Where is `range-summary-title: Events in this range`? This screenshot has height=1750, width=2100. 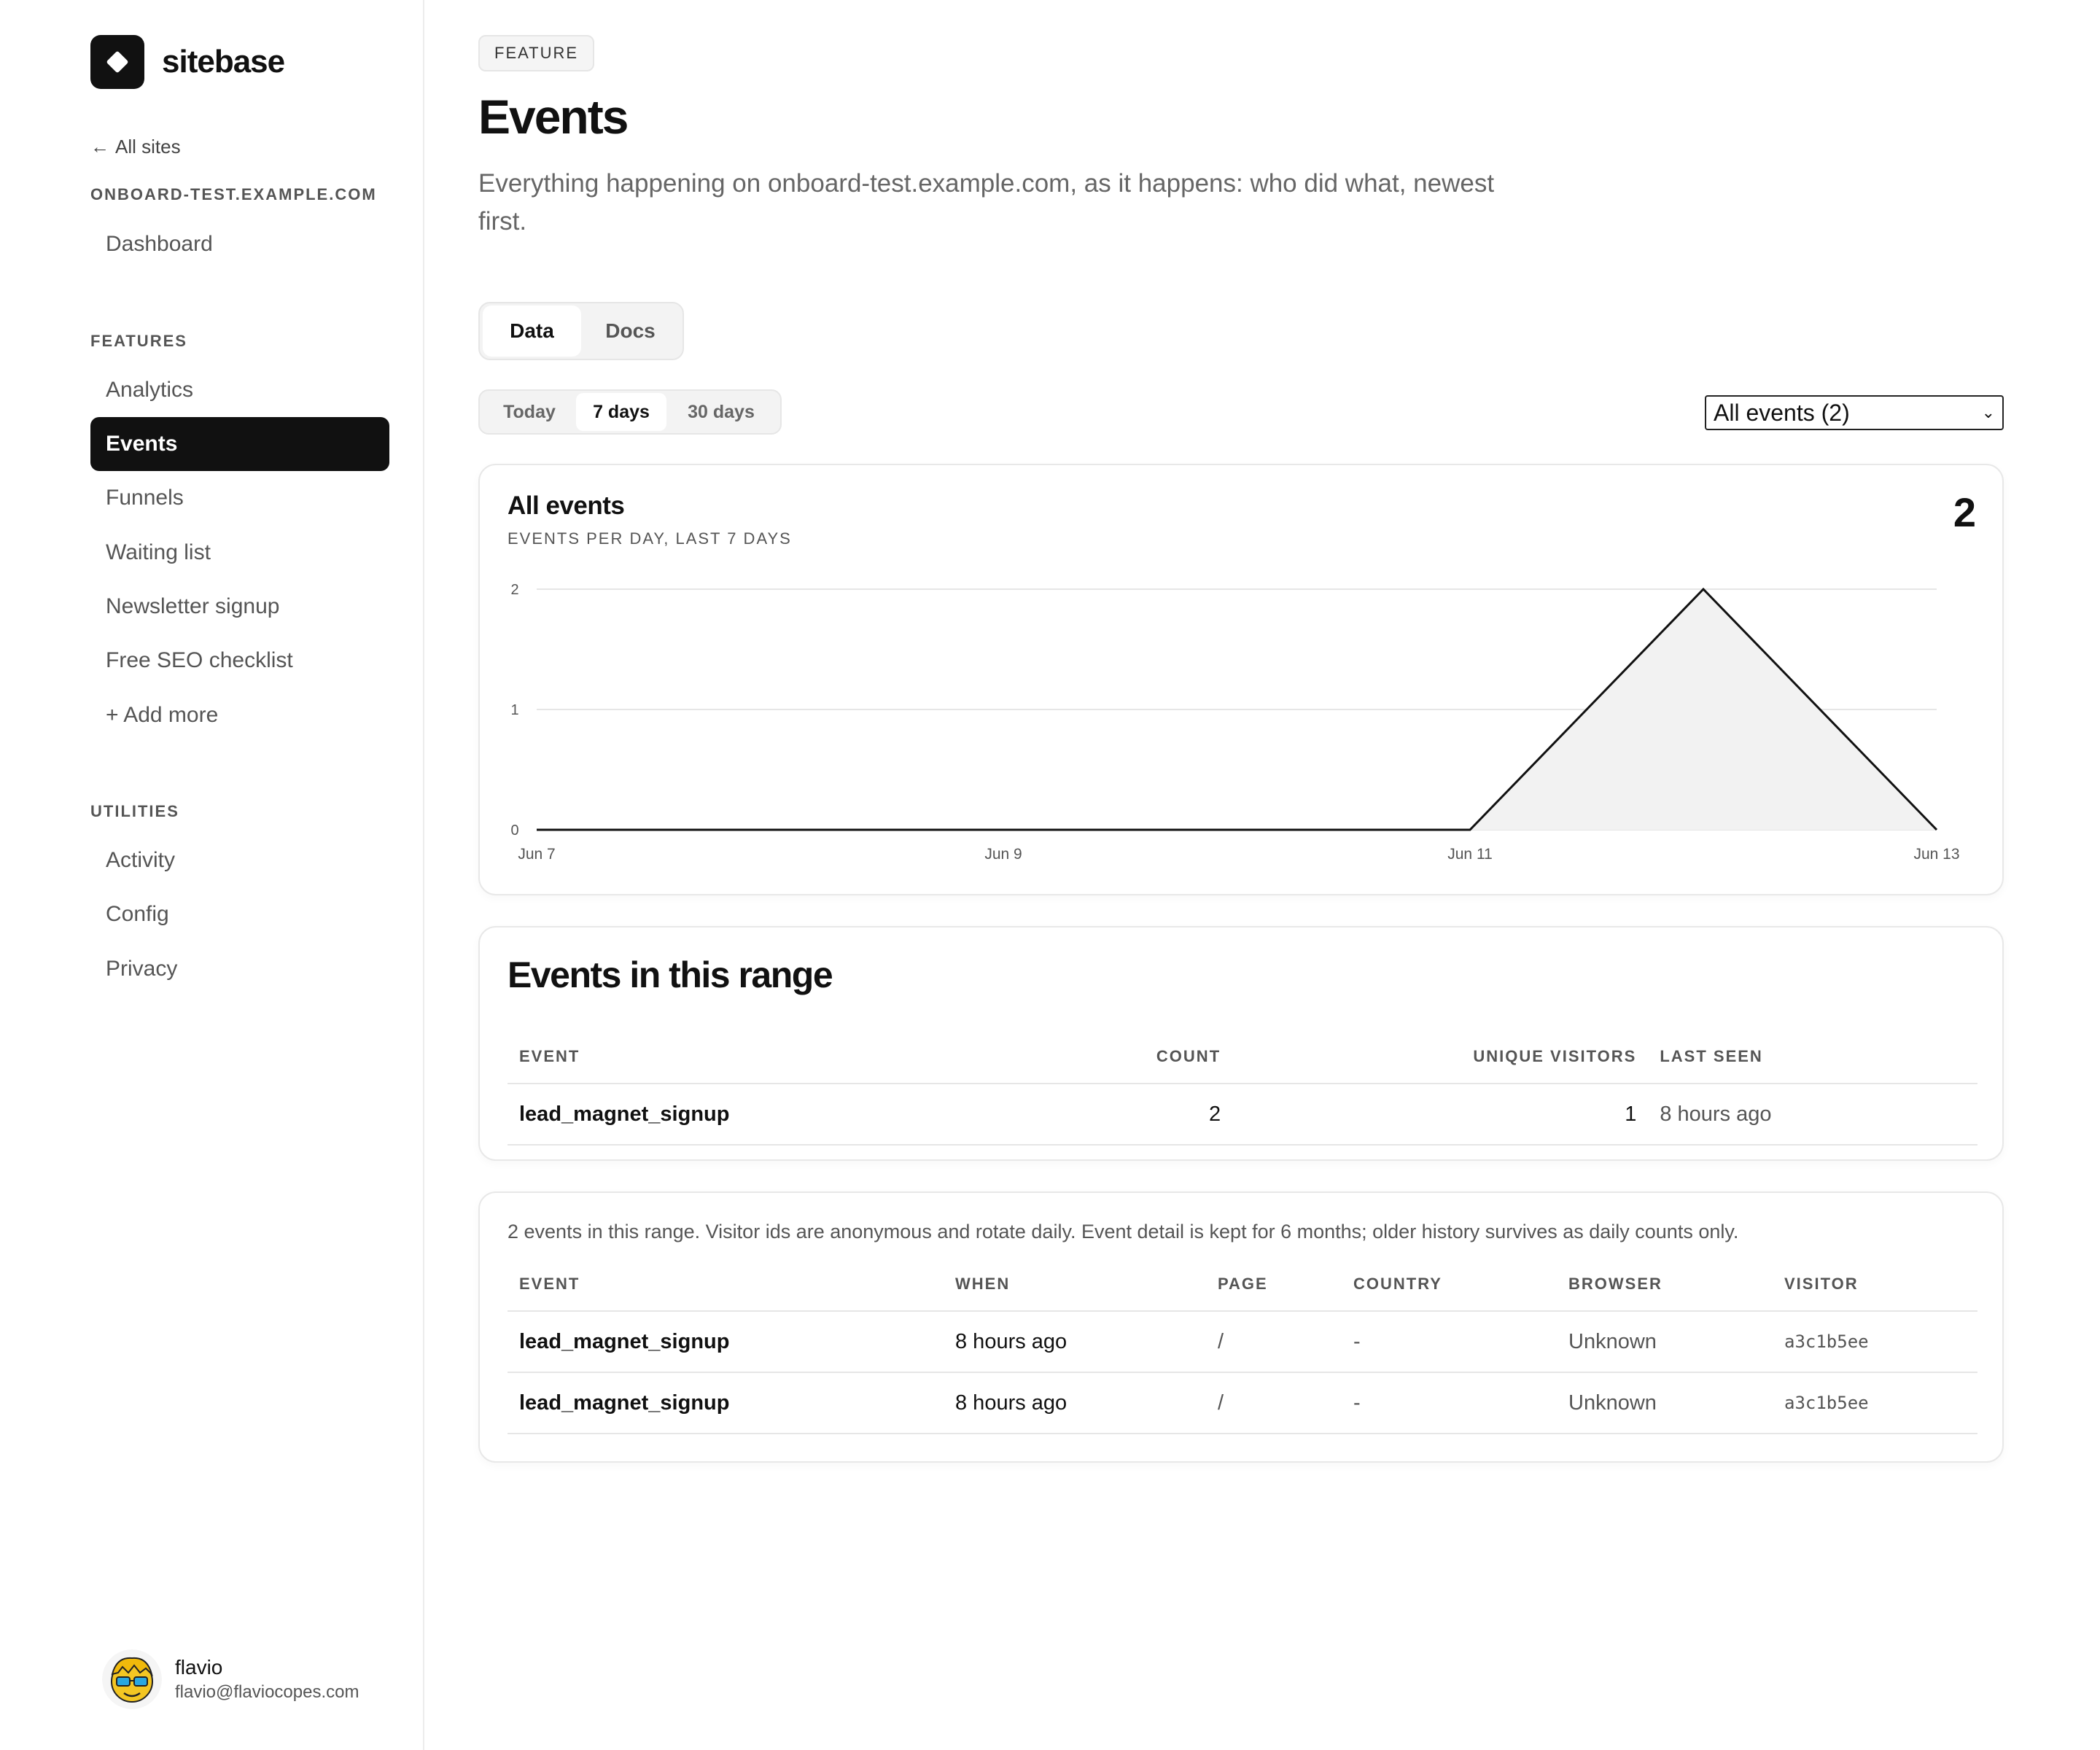
range-summary-title: Events in this range is located at coordinates (670, 974).